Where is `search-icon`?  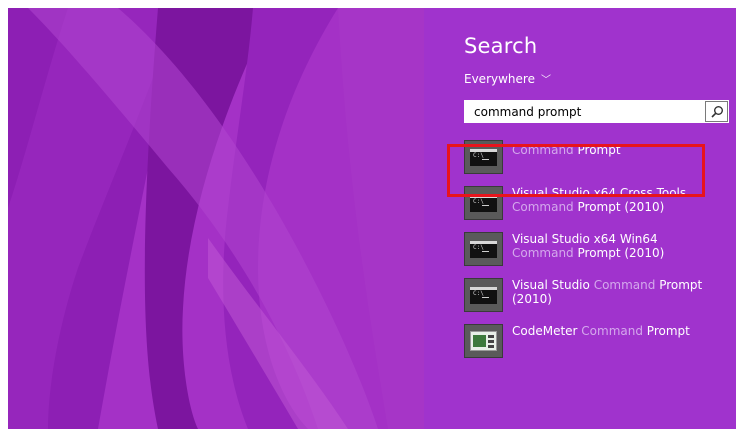
search-icon is located at coordinates (716, 111).